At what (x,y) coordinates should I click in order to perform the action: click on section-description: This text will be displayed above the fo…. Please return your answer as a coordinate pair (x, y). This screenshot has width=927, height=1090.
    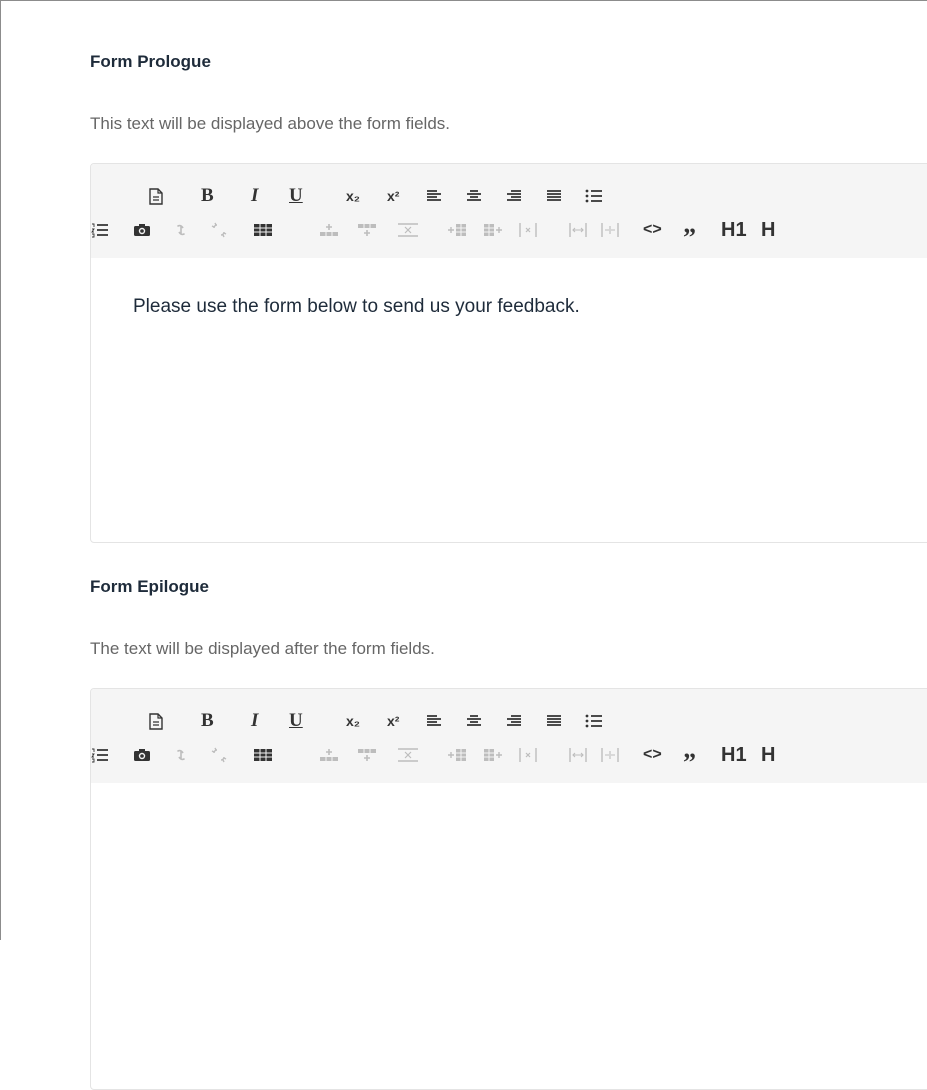
    Looking at the image, I should click on (270, 123).